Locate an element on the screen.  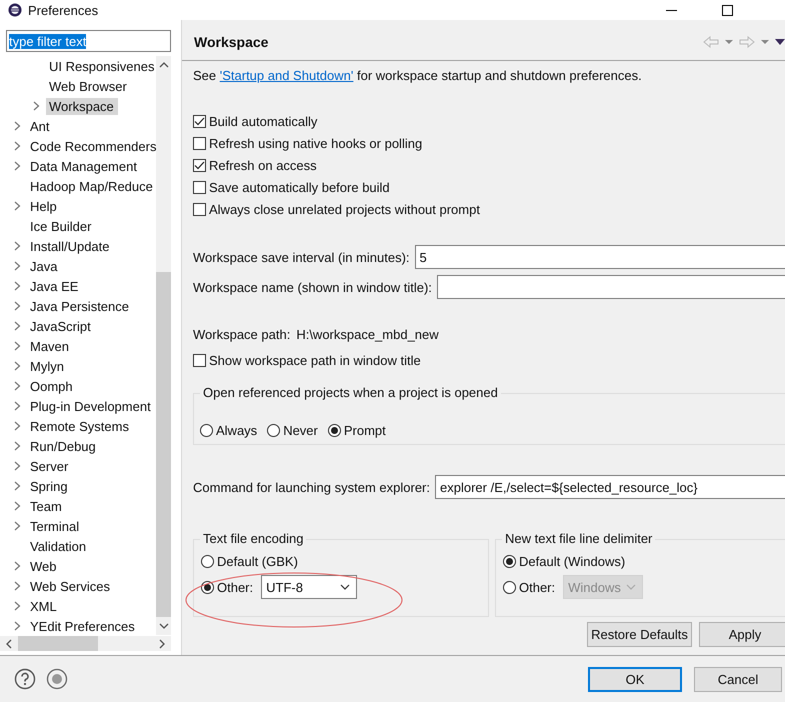
tree-item: Workspace is located at coordinates (82, 106).